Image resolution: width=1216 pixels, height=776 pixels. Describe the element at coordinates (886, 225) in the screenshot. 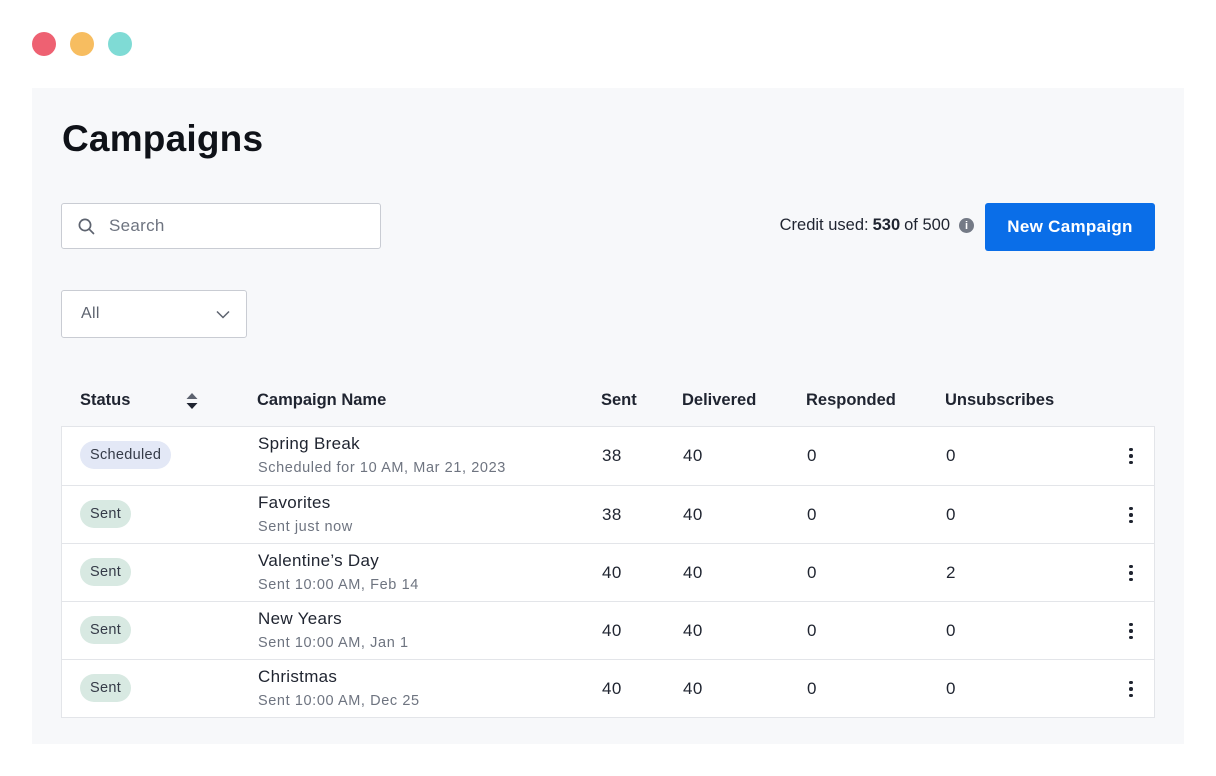

I see `credit-used-value: 530` at that location.